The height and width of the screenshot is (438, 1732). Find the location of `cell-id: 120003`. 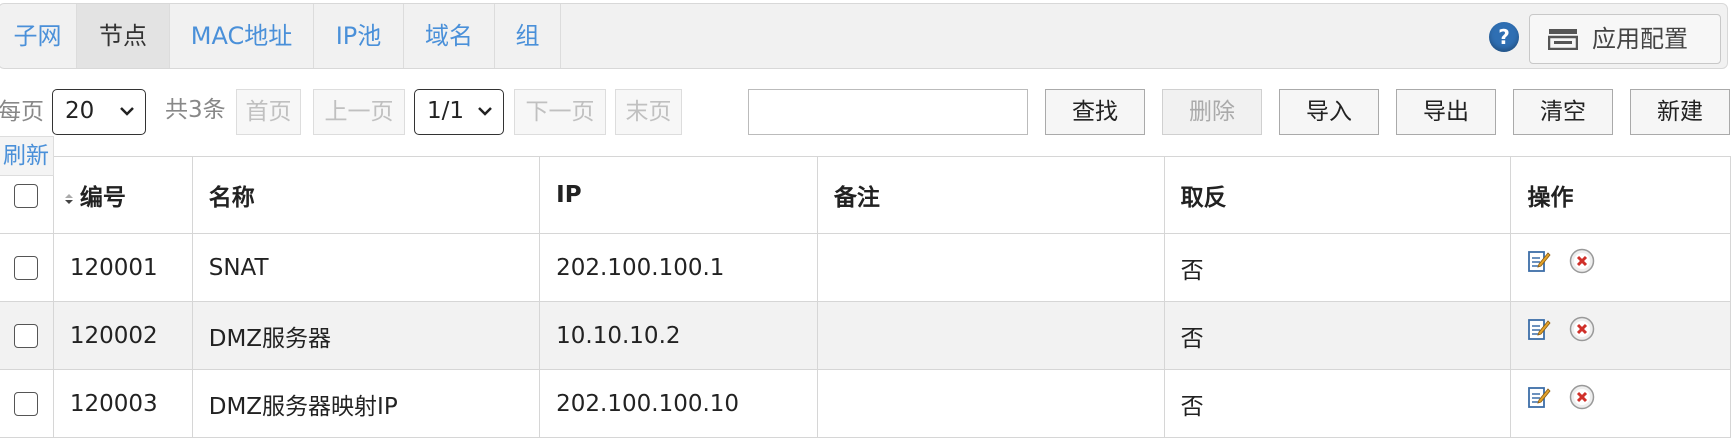

cell-id: 120003 is located at coordinates (122, 403).